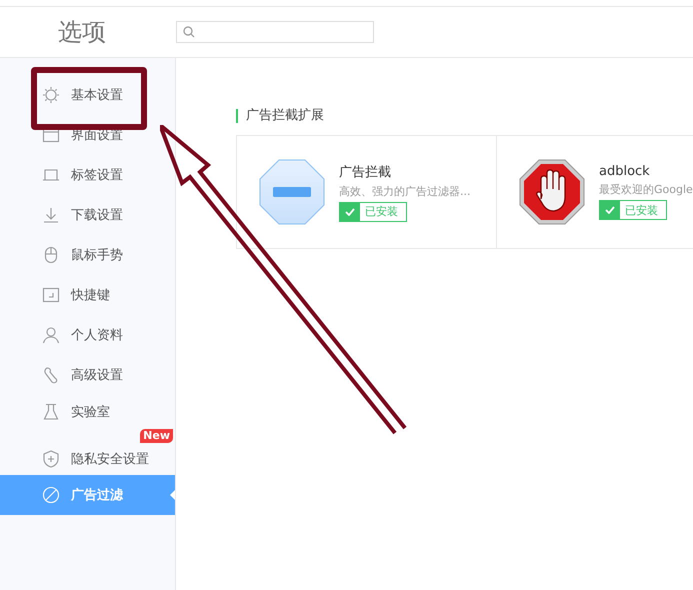 This screenshot has height=590, width=693. What do you see at coordinates (365, 172) in the screenshot?
I see `extension-name: 广告拦截` at bounding box center [365, 172].